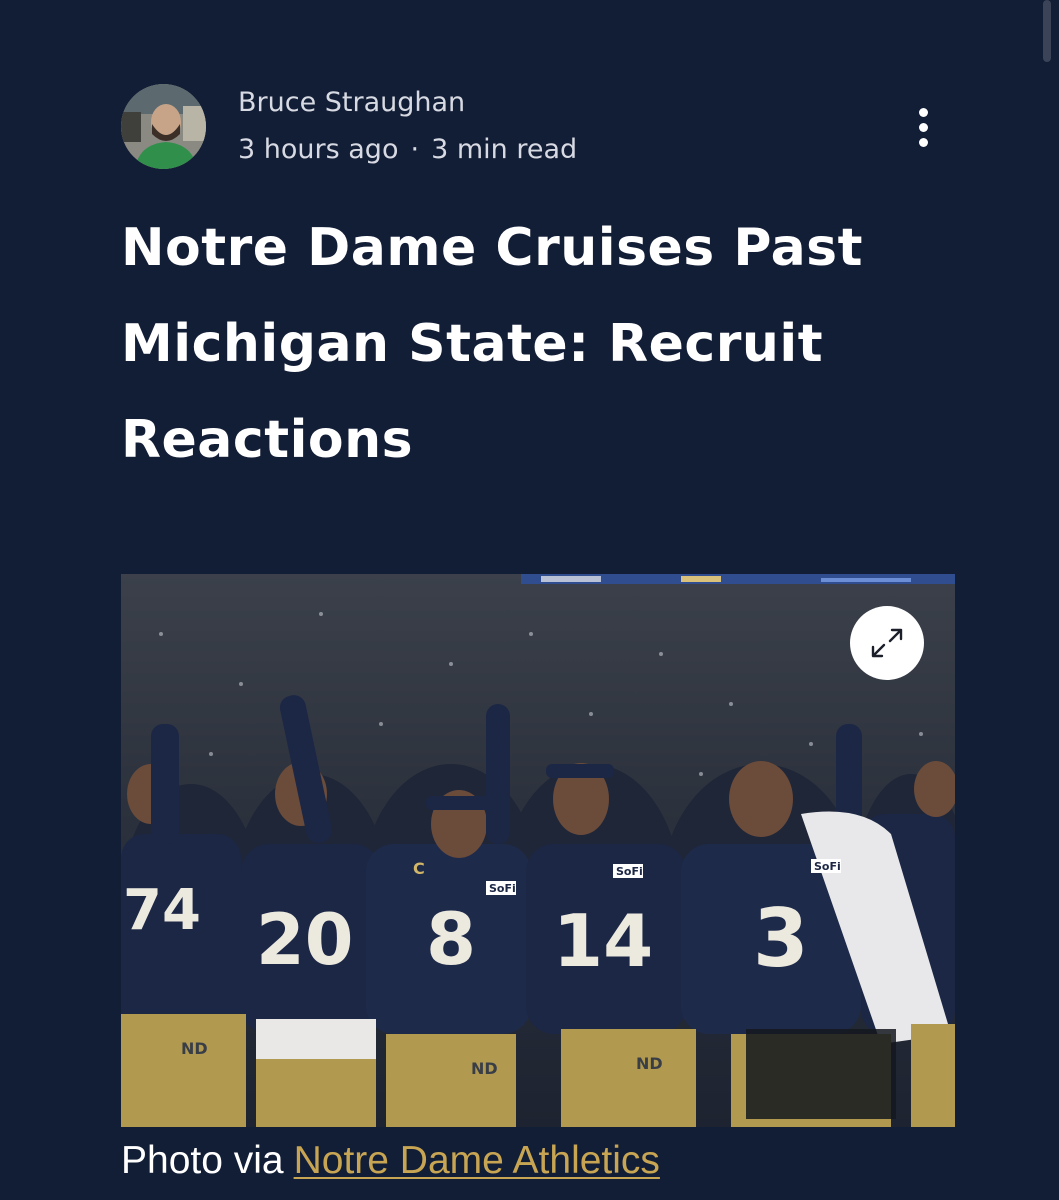  What do you see at coordinates (477, 1160) in the screenshot?
I see `caption-source-link: Notre Dame Athletics` at bounding box center [477, 1160].